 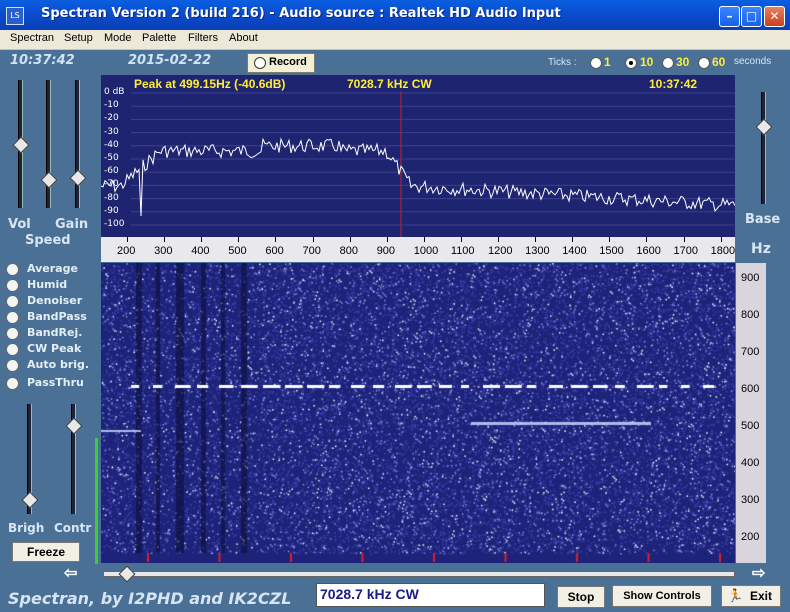 I want to click on minimize-button: –, so click(x=729, y=16).